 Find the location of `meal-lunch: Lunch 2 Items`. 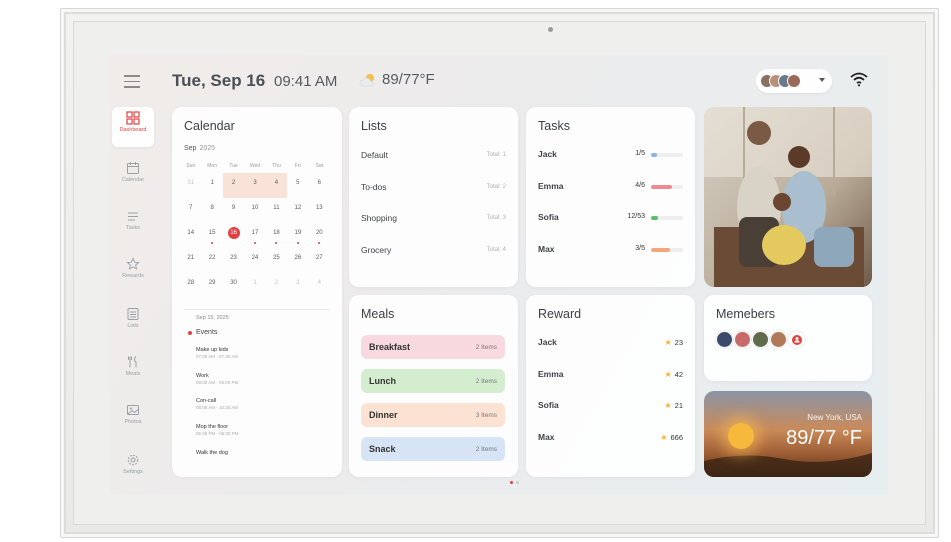

meal-lunch: Lunch 2 Items is located at coordinates (433, 381).